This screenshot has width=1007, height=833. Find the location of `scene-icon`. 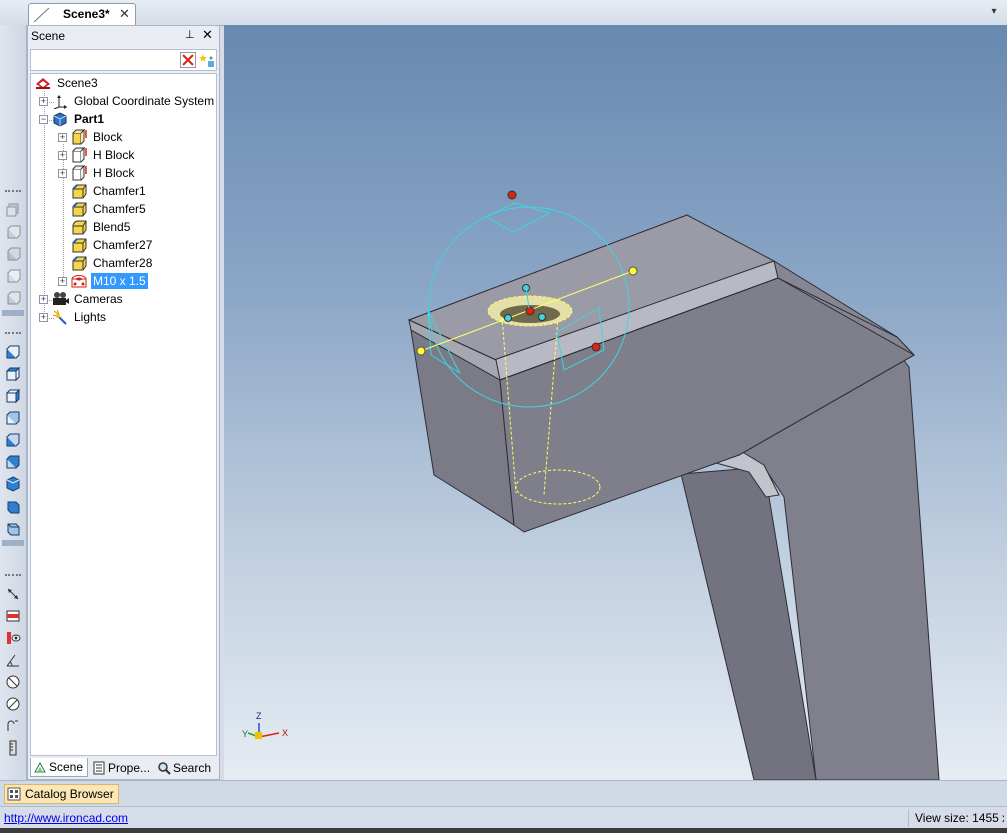

scene-icon is located at coordinates (43, 83).